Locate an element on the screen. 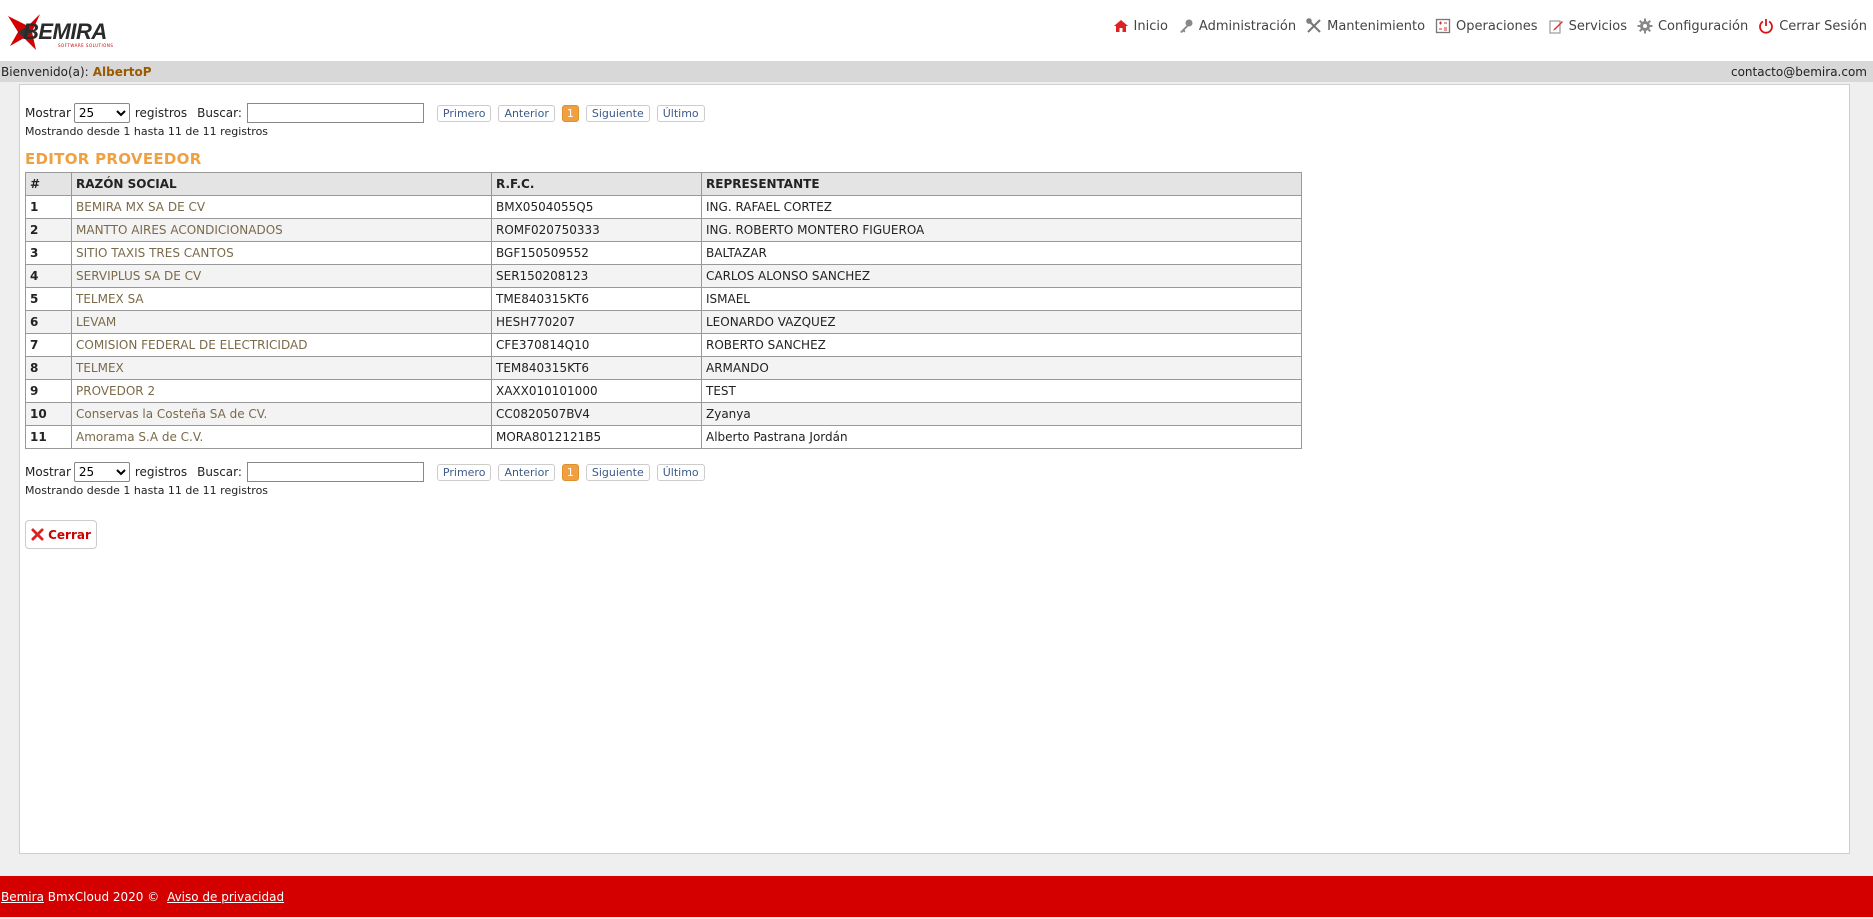 This screenshot has width=1873, height=919. razon-social-cell: Conservas la Costeña SA de CV. is located at coordinates (281, 414).